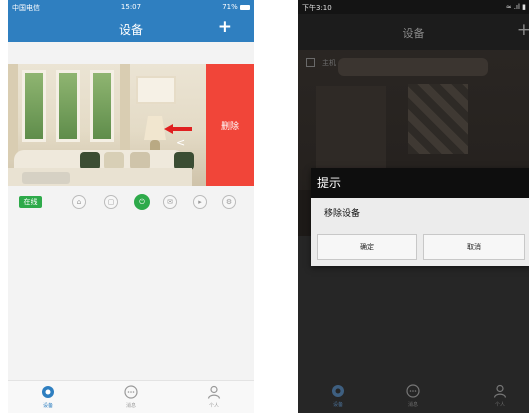 Image resolution: width=529 pixels, height=413 pixels. Describe the element at coordinates (420, 217) in the screenshot. I see `confirm-dialog: 提示 移除设备 确定 取消` at that location.